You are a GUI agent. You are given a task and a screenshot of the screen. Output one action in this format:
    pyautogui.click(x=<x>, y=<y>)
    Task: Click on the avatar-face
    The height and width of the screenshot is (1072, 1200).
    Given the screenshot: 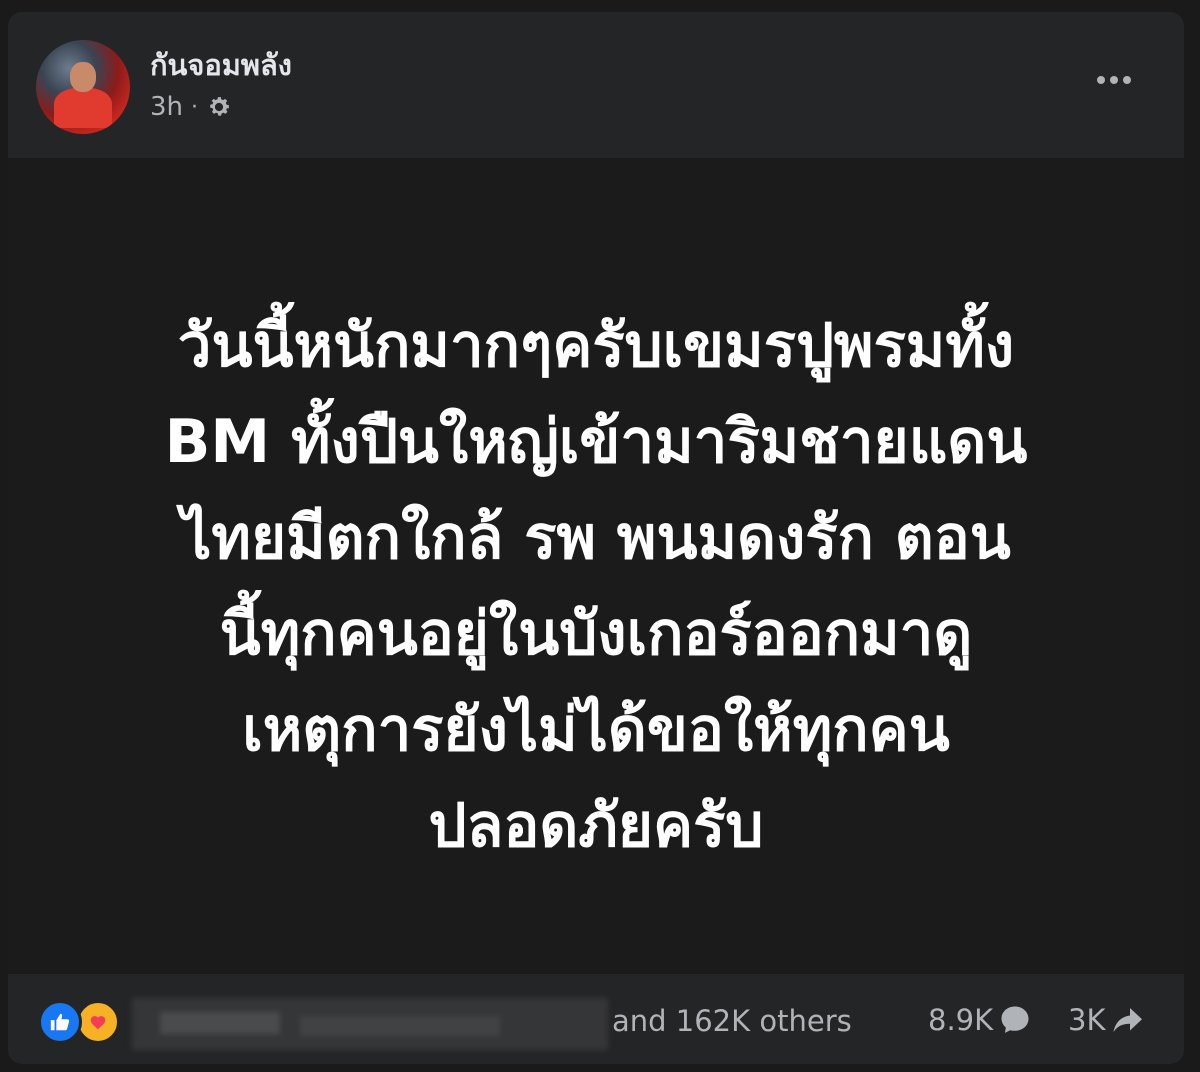 What is the action you would take?
    pyautogui.click(x=83, y=77)
    